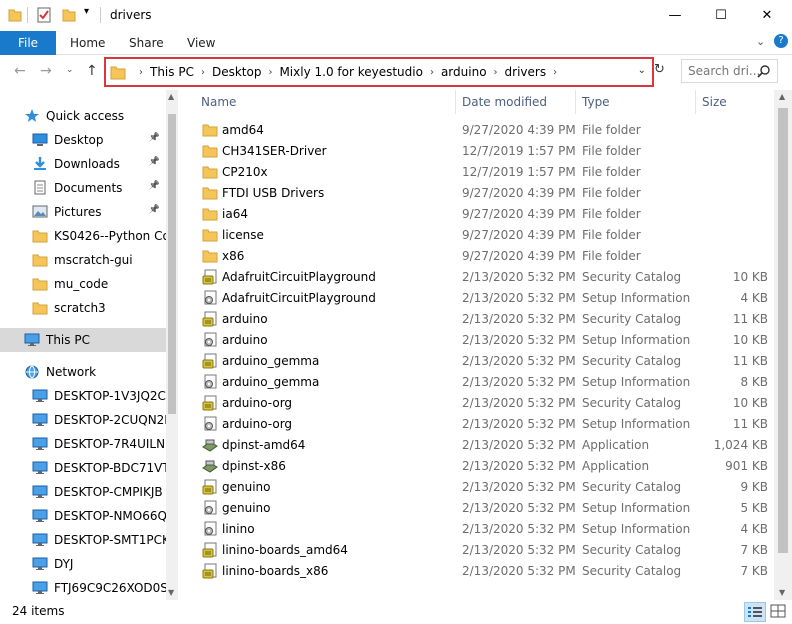 The height and width of the screenshot is (624, 792). I want to click on expand-ribbon-icon: ⌄, so click(760, 41).